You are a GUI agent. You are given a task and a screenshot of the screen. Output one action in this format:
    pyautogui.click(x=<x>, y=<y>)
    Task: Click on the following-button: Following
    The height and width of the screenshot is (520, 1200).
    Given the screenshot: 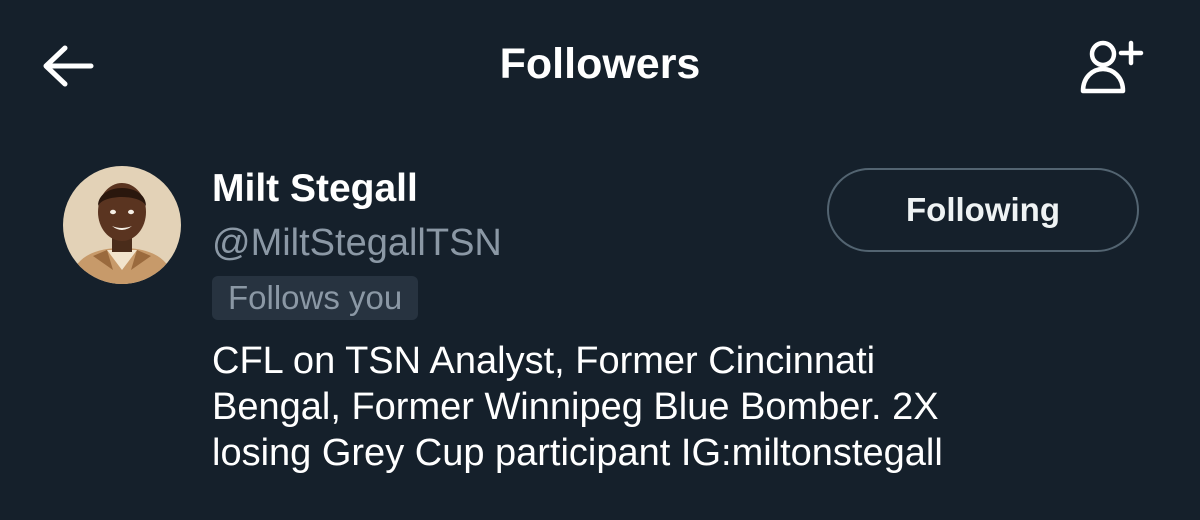 What is the action you would take?
    pyautogui.click(x=983, y=210)
    